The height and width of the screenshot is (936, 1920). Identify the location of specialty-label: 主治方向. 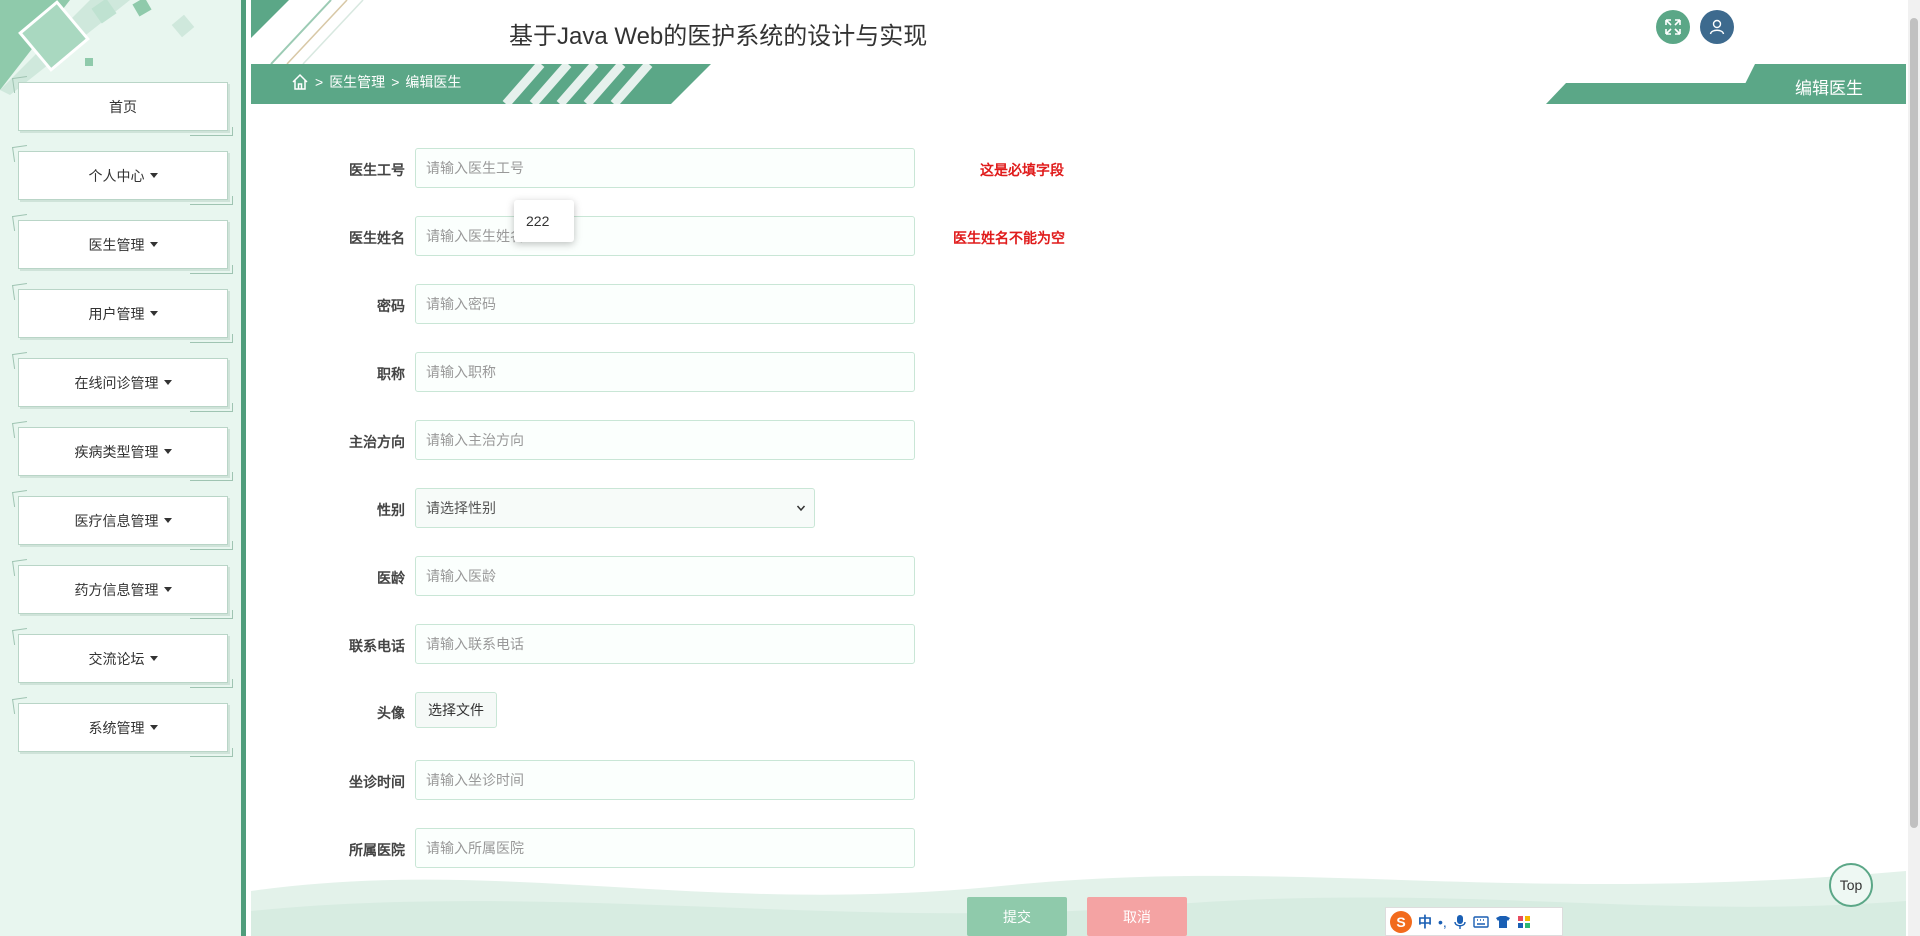
(377, 442).